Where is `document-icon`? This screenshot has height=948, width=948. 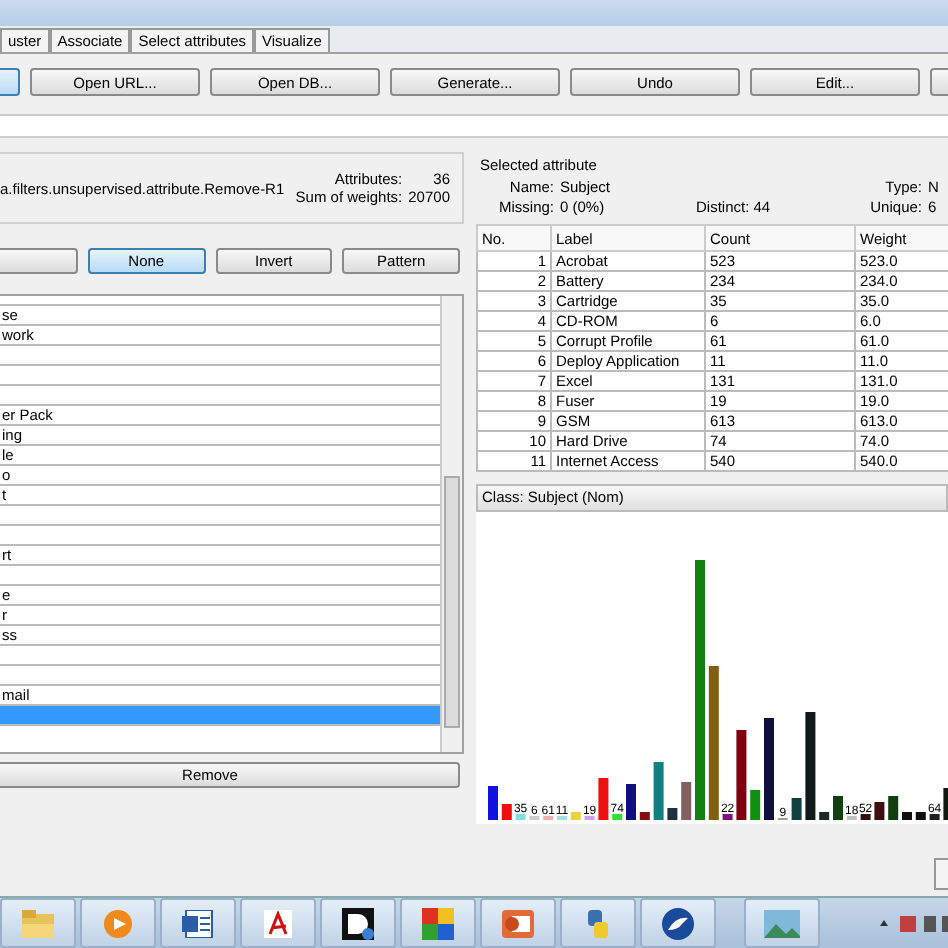
document-icon is located at coordinates (198, 923).